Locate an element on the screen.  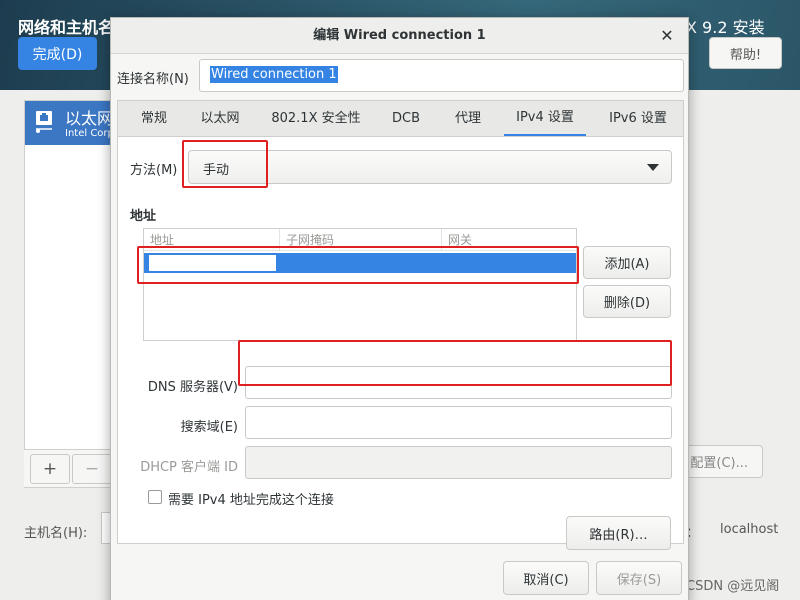
connection-name-input: Wired connection 1 is located at coordinates (441, 75).